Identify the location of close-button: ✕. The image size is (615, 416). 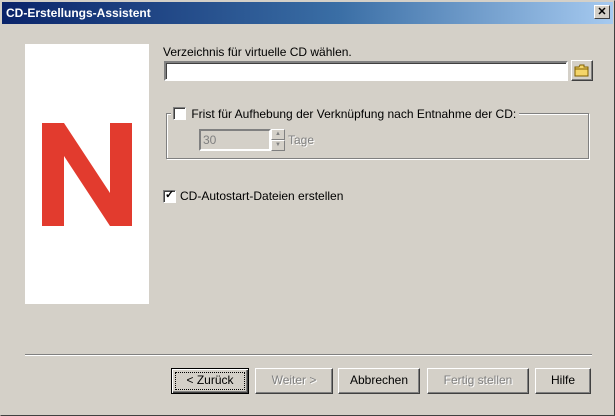
(602, 12).